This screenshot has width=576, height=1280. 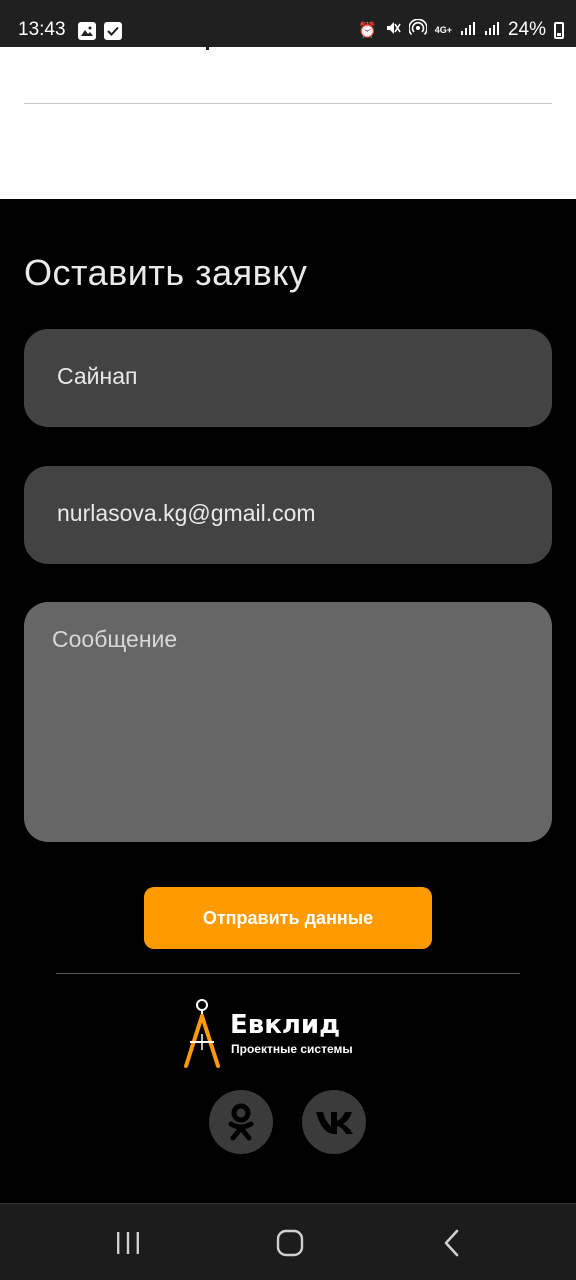 I want to click on home-icon, so click(x=290, y=1243).